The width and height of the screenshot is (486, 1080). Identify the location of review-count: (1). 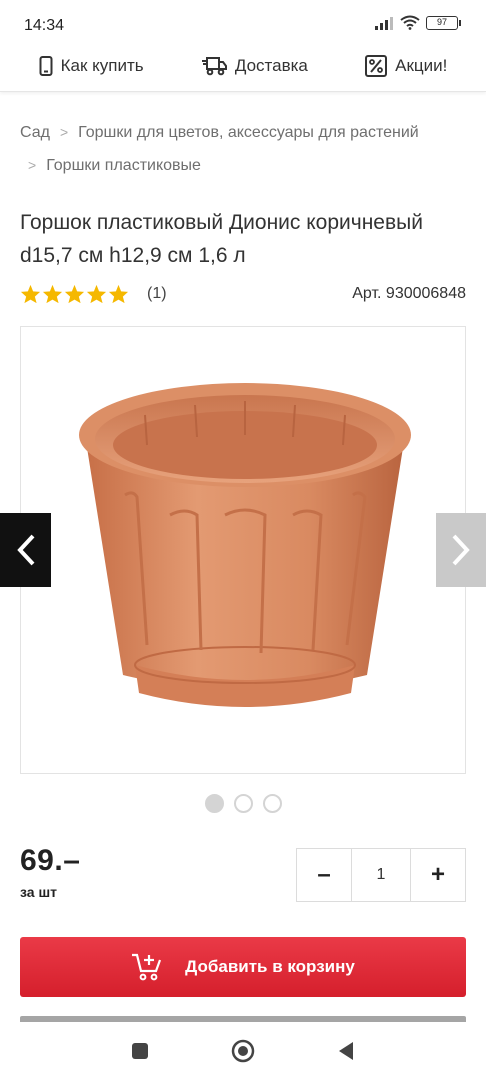
(157, 294).